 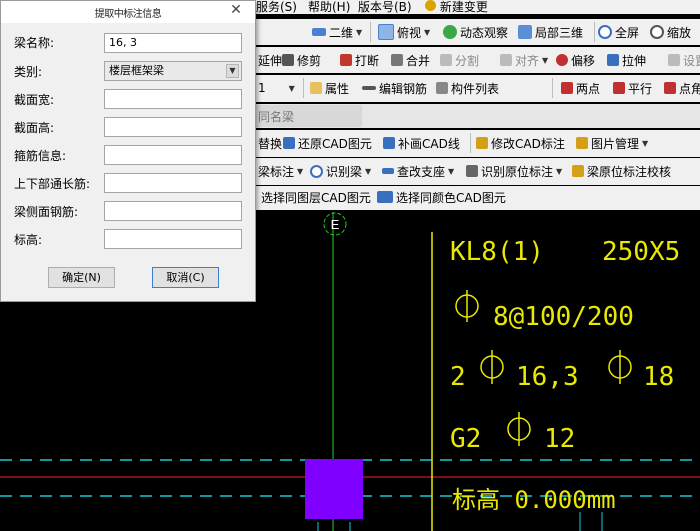 I want to click on break-button: 打断, so click(x=359, y=60).